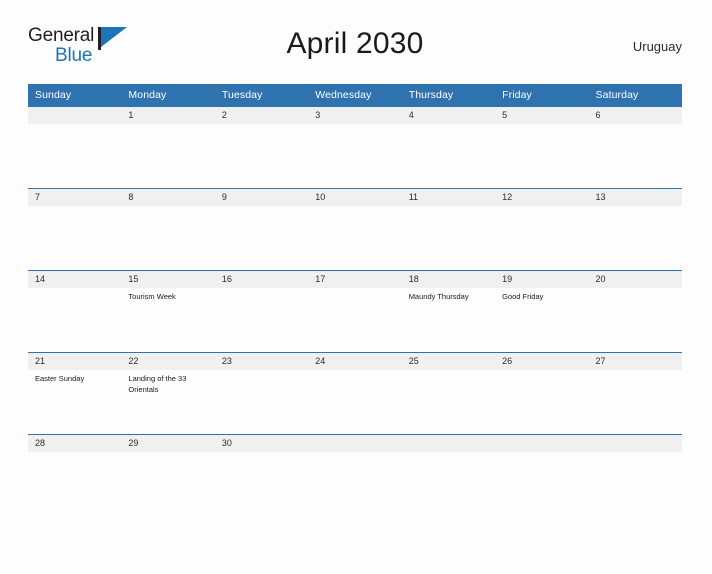 This screenshot has width=712, height=574. Describe the element at coordinates (542, 393) in the screenshot. I see `calendar-day-cell: 26` at that location.